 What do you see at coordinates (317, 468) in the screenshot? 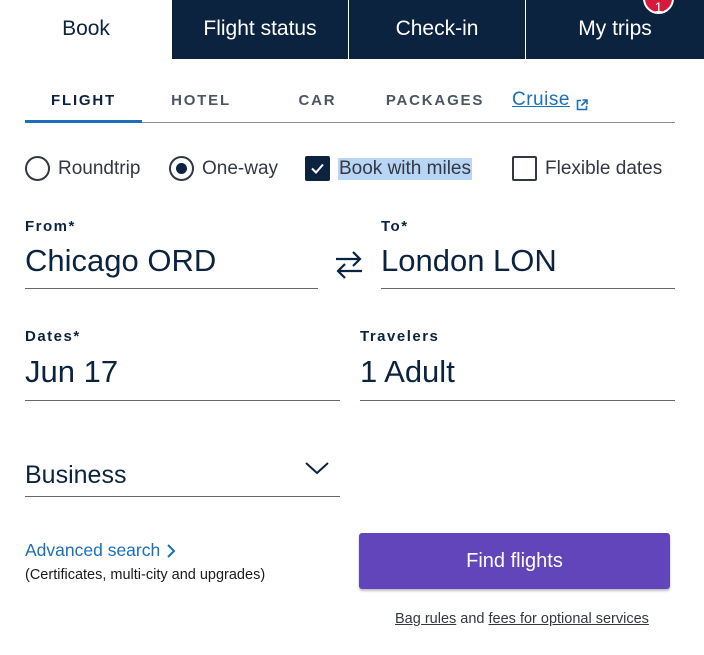
I see `chevron-down-icon` at bounding box center [317, 468].